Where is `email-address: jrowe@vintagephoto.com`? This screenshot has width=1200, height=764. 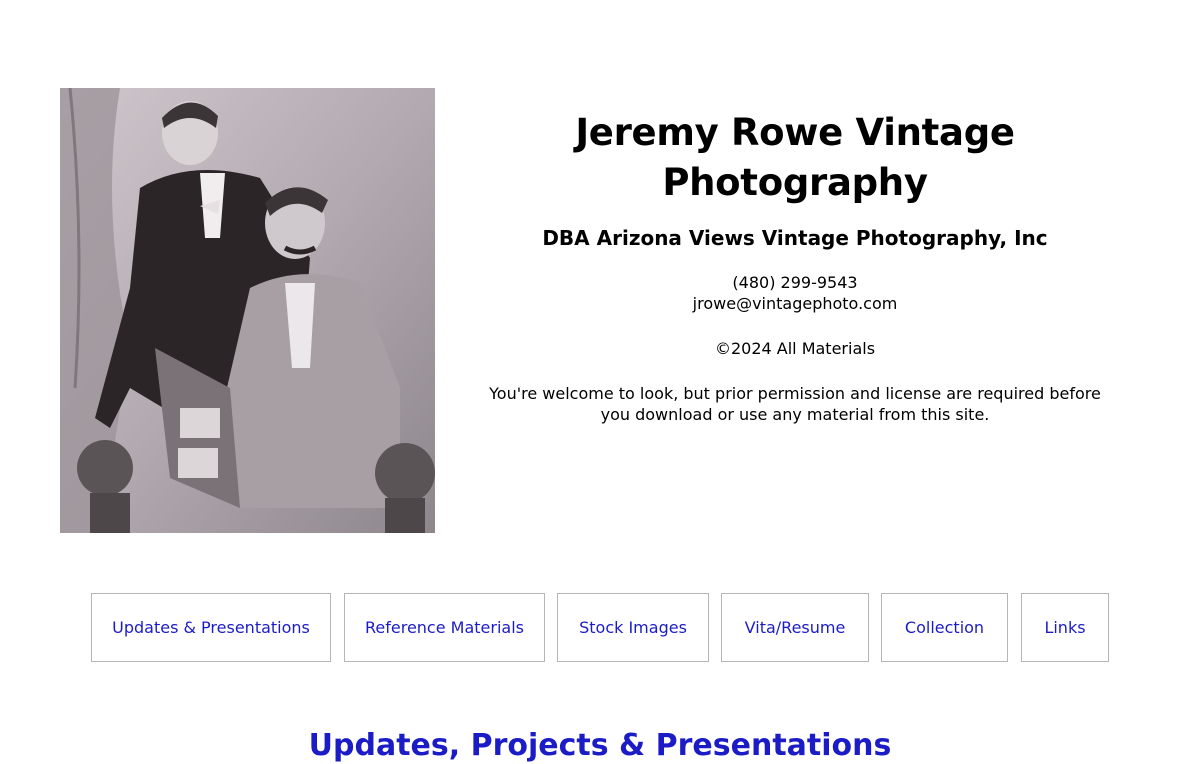 email-address: jrowe@vintagephoto.com is located at coordinates (795, 303).